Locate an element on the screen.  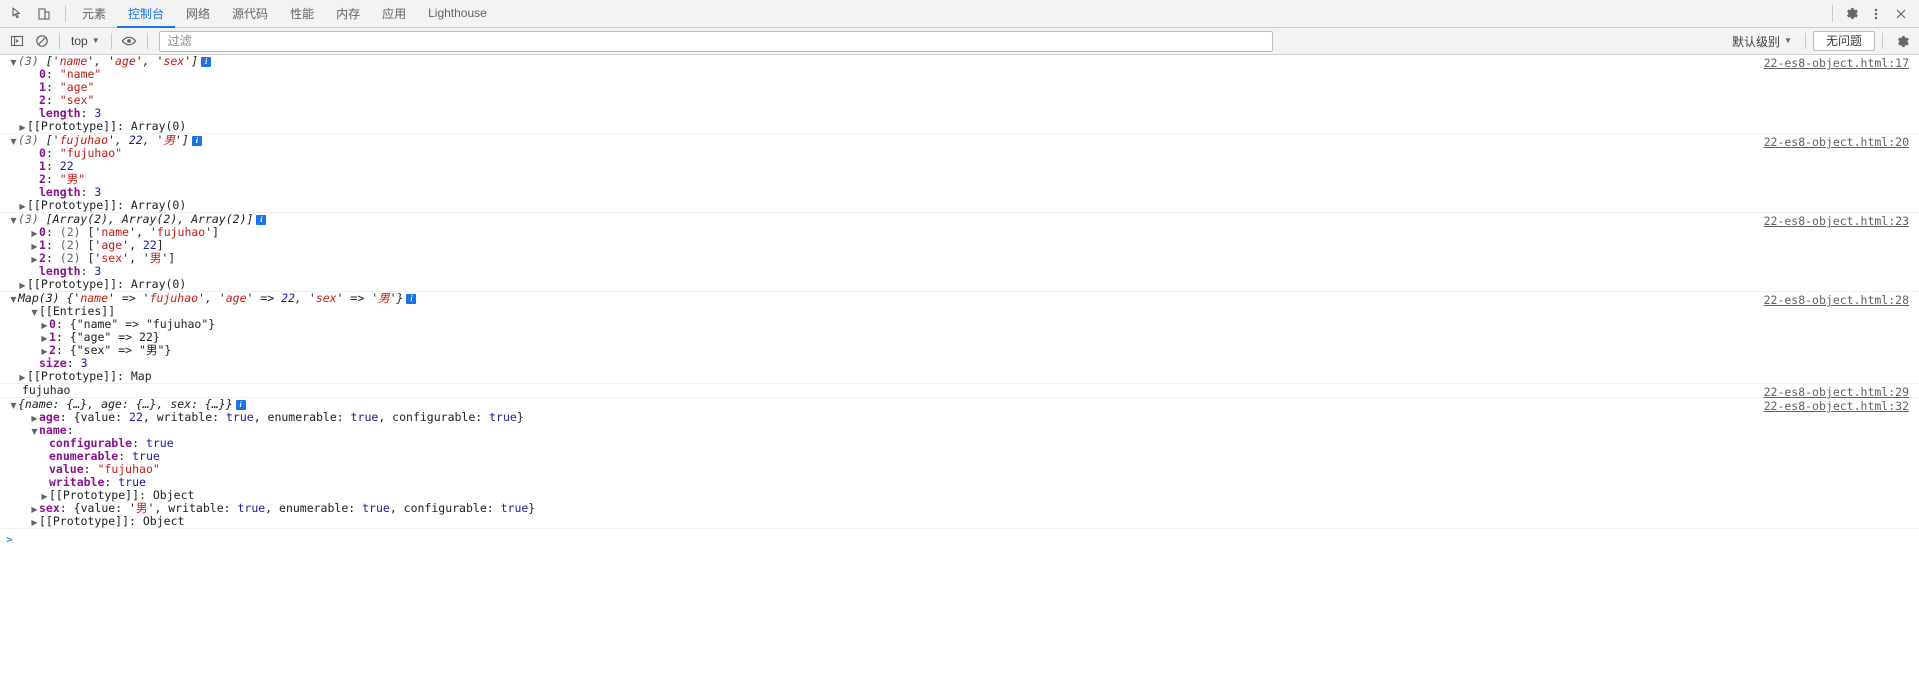
device-toolbar-icon is located at coordinates (44, 14).